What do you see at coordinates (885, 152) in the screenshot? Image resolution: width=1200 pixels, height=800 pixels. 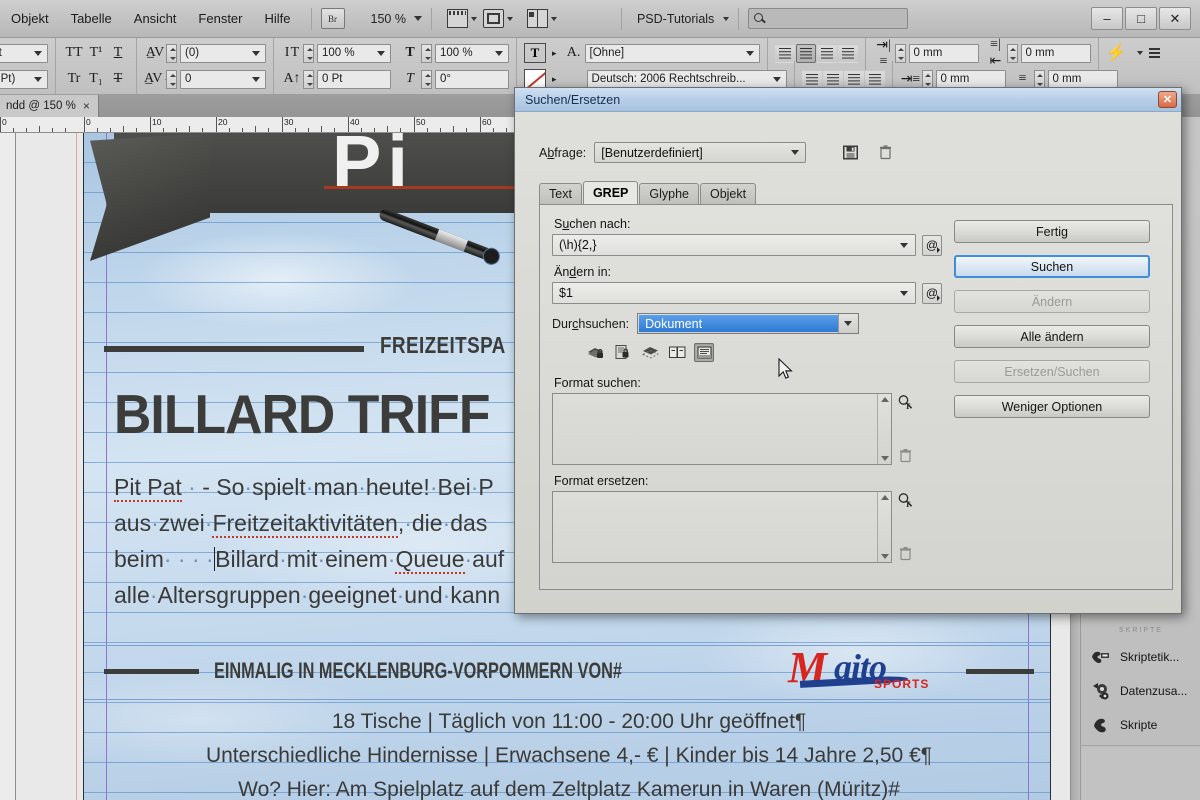 I see `trash-icon` at bounding box center [885, 152].